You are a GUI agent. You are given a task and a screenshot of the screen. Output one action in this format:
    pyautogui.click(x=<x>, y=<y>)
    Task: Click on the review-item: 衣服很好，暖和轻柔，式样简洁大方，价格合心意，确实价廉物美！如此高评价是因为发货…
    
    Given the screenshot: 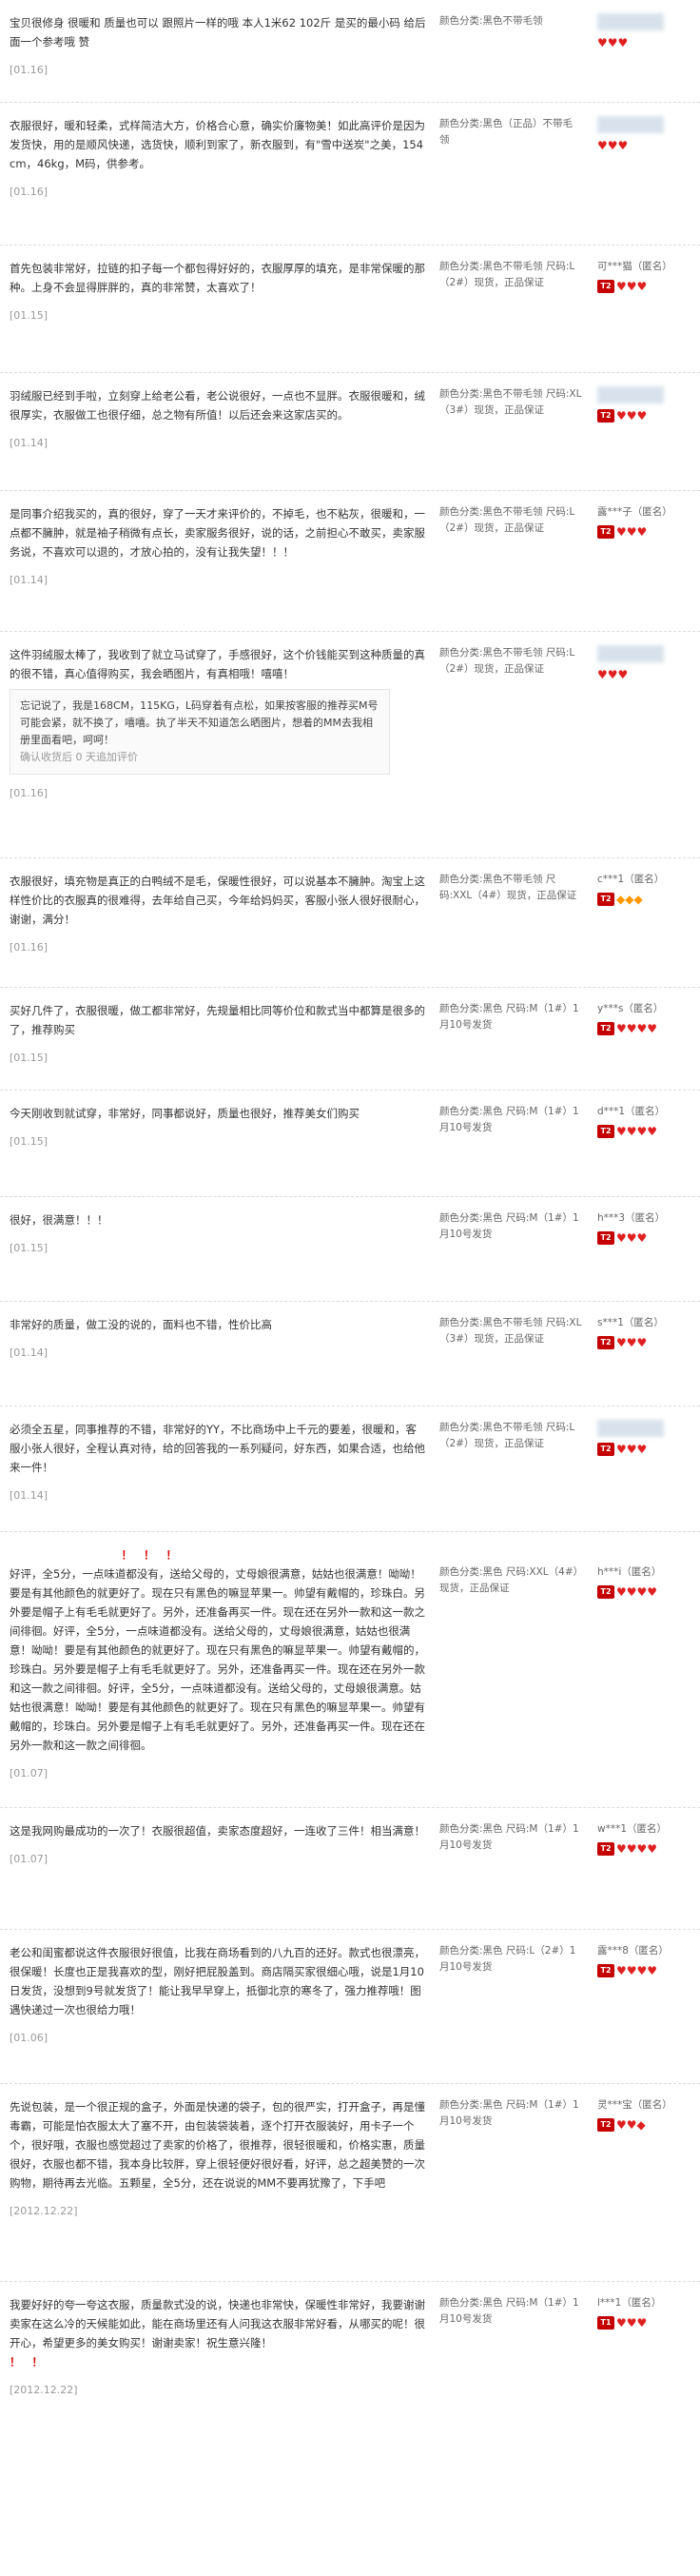 What is the action you would take?
    pyautogui.click(x=350, y=174)
    